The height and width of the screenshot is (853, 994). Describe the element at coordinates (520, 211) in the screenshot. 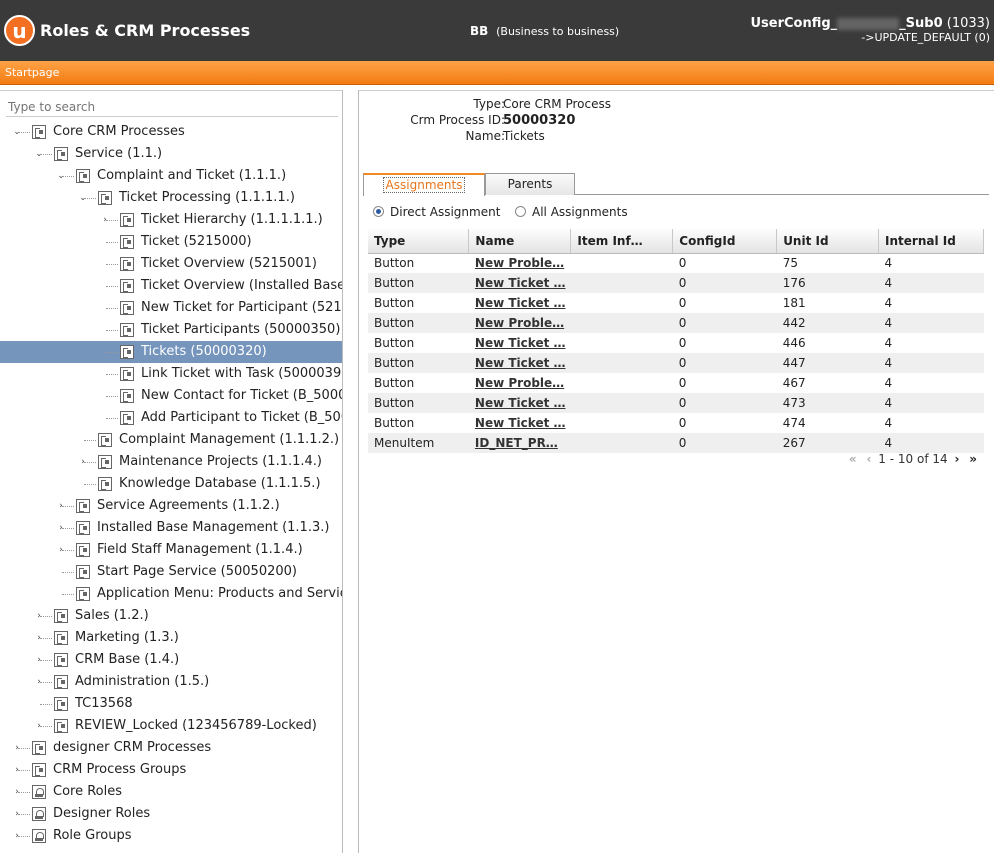

I see `radio-unselected-icon` at that location.